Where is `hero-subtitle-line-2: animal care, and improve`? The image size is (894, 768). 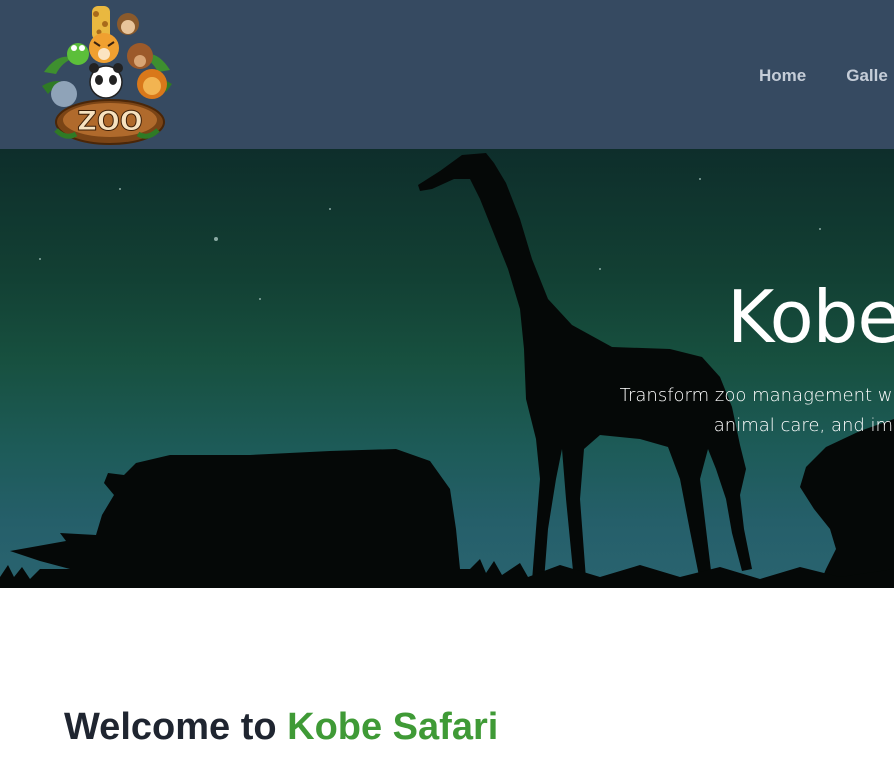 hero-subtitle-line-2: animal care, and improve is located at coordinates (803, 425).